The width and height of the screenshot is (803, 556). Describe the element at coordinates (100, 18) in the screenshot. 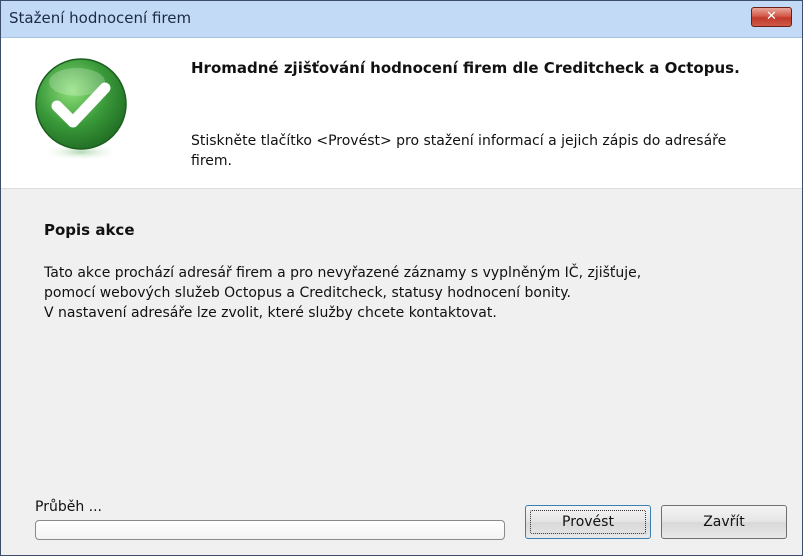

I see `window-title: Stažení hodnocení firem` at that location.